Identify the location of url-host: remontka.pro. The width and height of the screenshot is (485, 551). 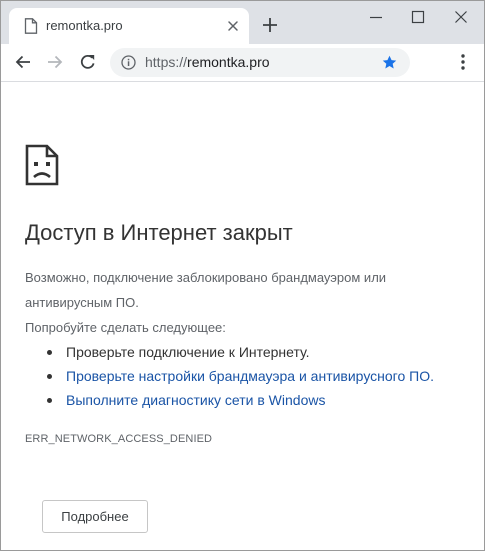
(228, 62).